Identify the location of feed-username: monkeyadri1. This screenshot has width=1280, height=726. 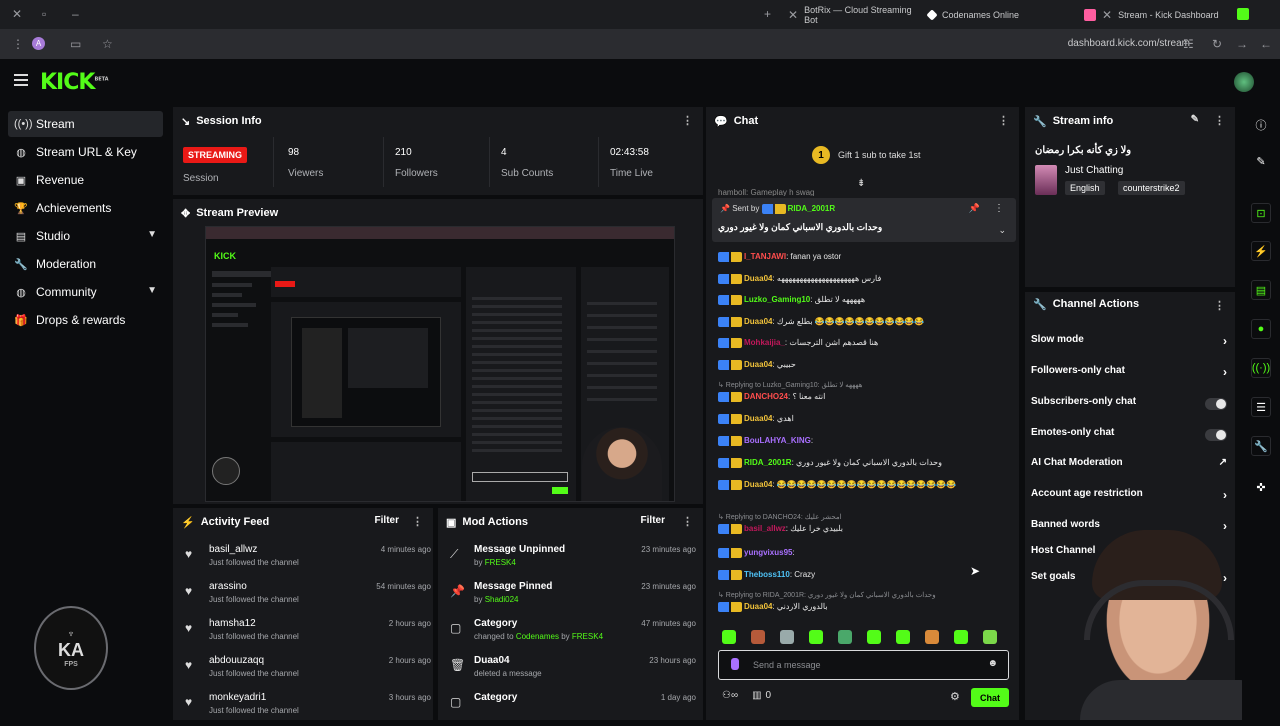
(237, 697).